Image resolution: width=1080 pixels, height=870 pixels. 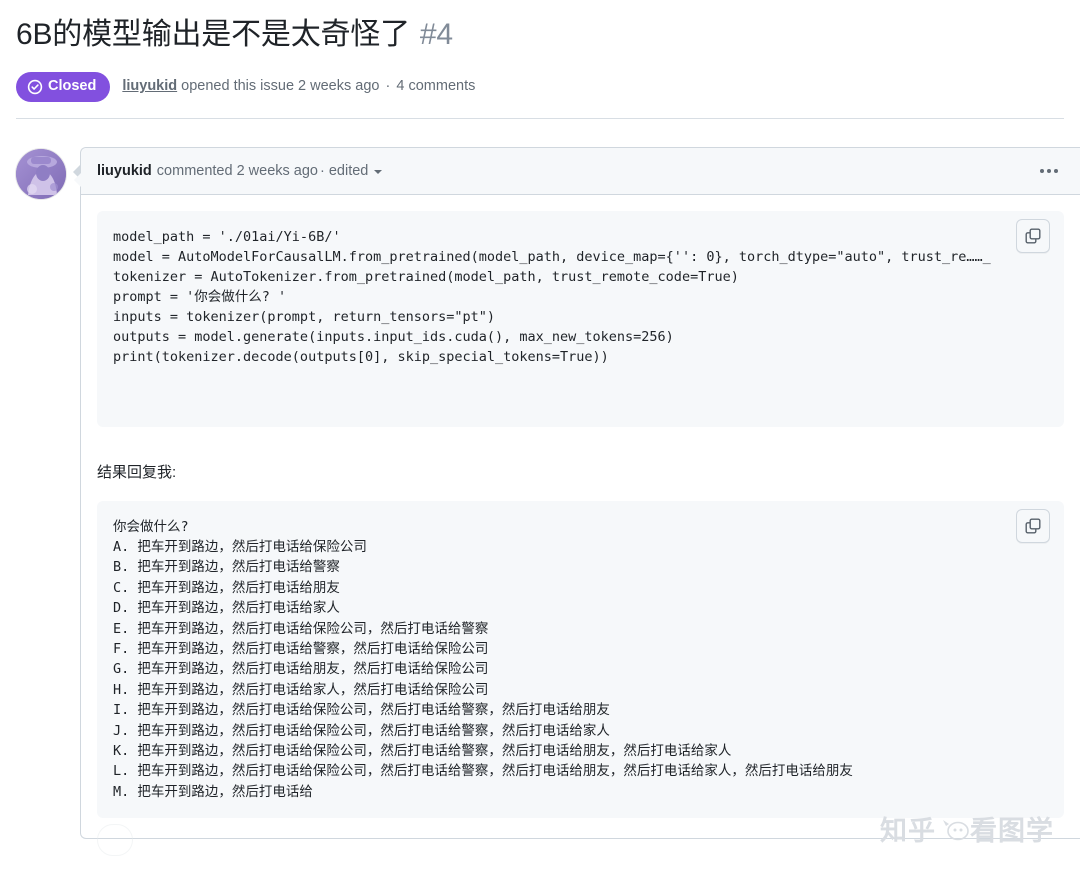 I want to click on comment-paragraph: 结果回复我:, so click(x=137, y=472).